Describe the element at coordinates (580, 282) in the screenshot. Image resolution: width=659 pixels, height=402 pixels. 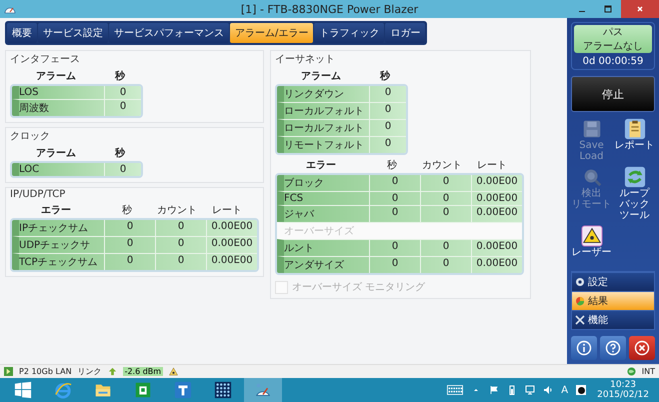
I see `gear-icon` at that location.